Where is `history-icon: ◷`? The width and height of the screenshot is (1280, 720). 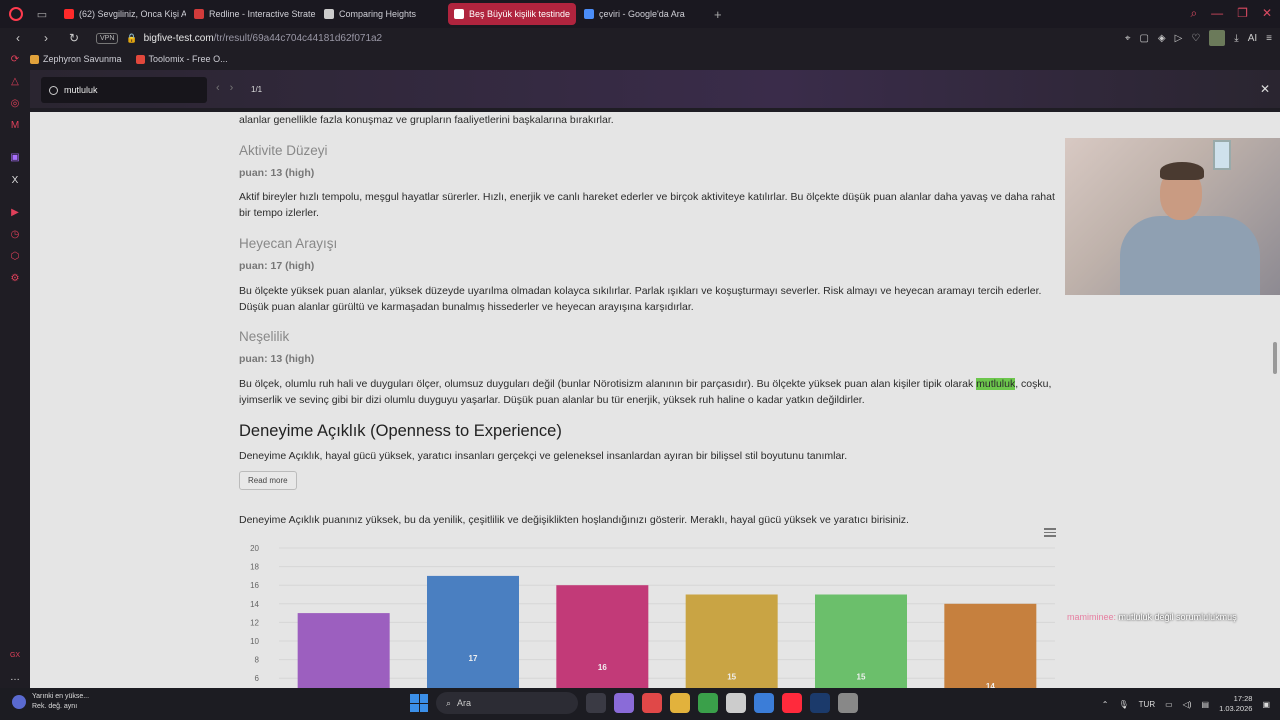
history-icon: ◷ is located at coordinates (15, 235).